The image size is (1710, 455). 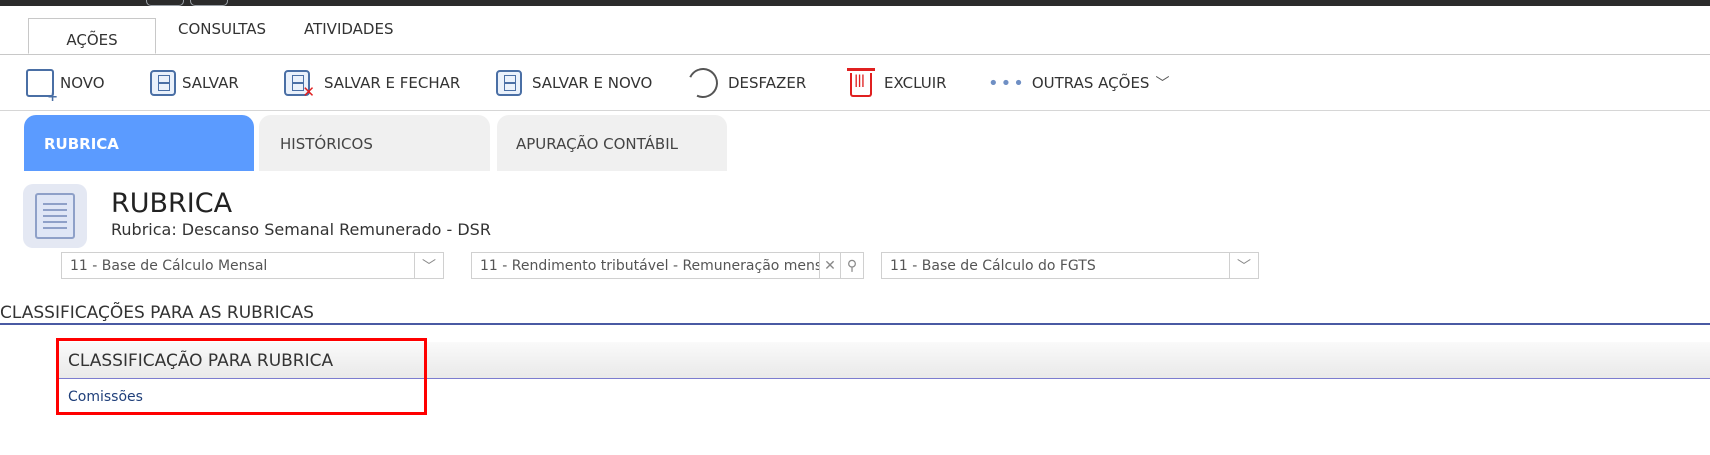 What do you see at coordinates (855, 324) in the screenshot?
I see `section-divider` at bounding box center [855, 324].